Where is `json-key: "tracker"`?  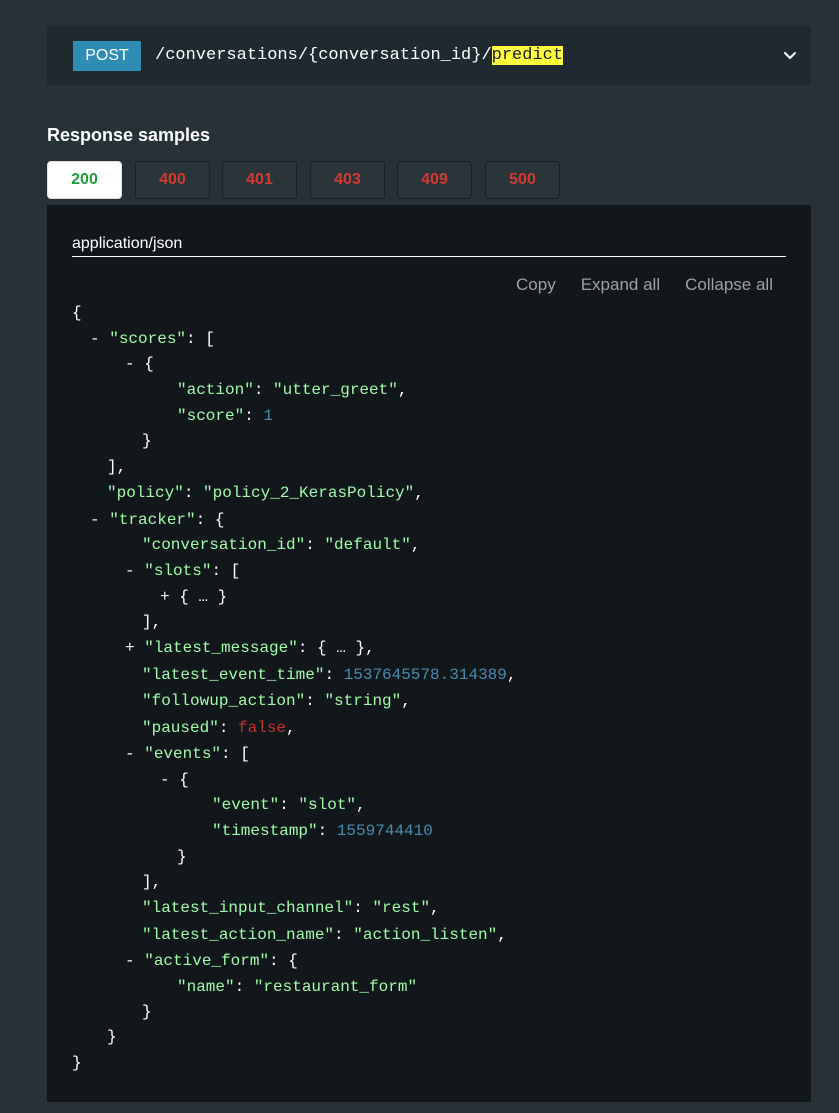 json-key: "tracker" is located at coordinates (152, 520).